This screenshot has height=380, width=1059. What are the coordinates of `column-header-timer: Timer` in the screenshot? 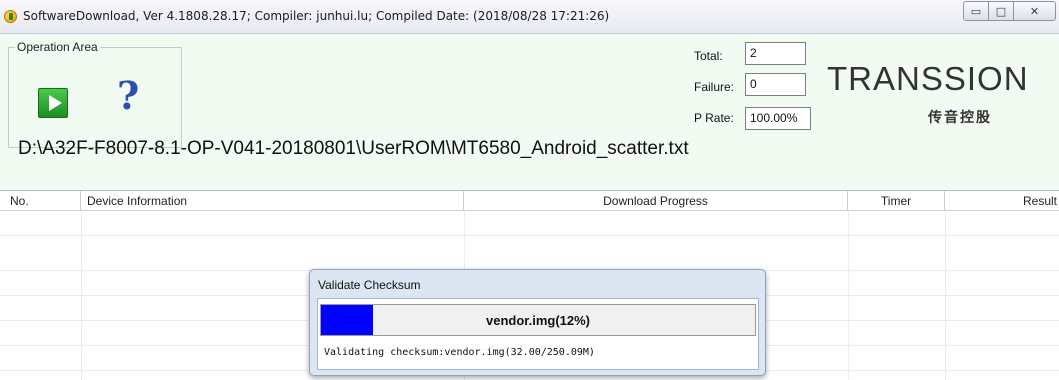 It's located at (896, 201).